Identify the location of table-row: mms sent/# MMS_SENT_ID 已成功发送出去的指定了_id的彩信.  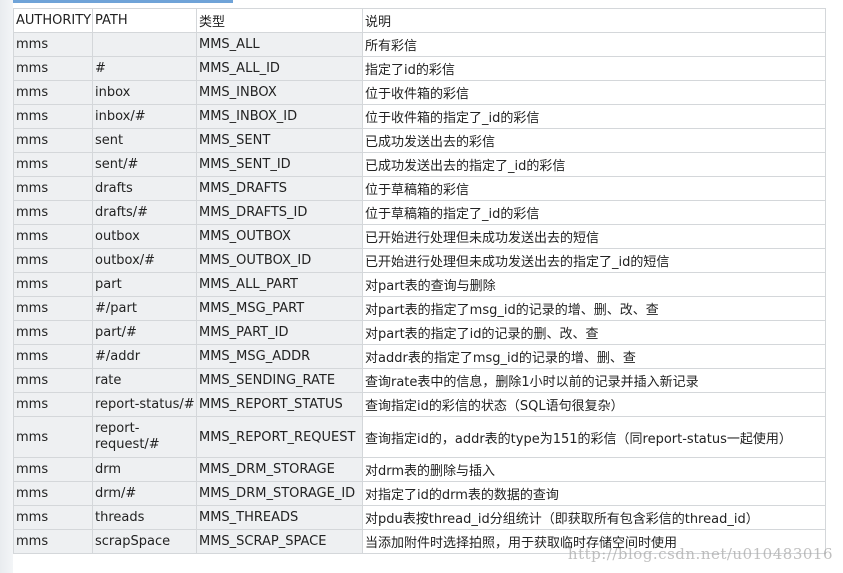
(419, 164).